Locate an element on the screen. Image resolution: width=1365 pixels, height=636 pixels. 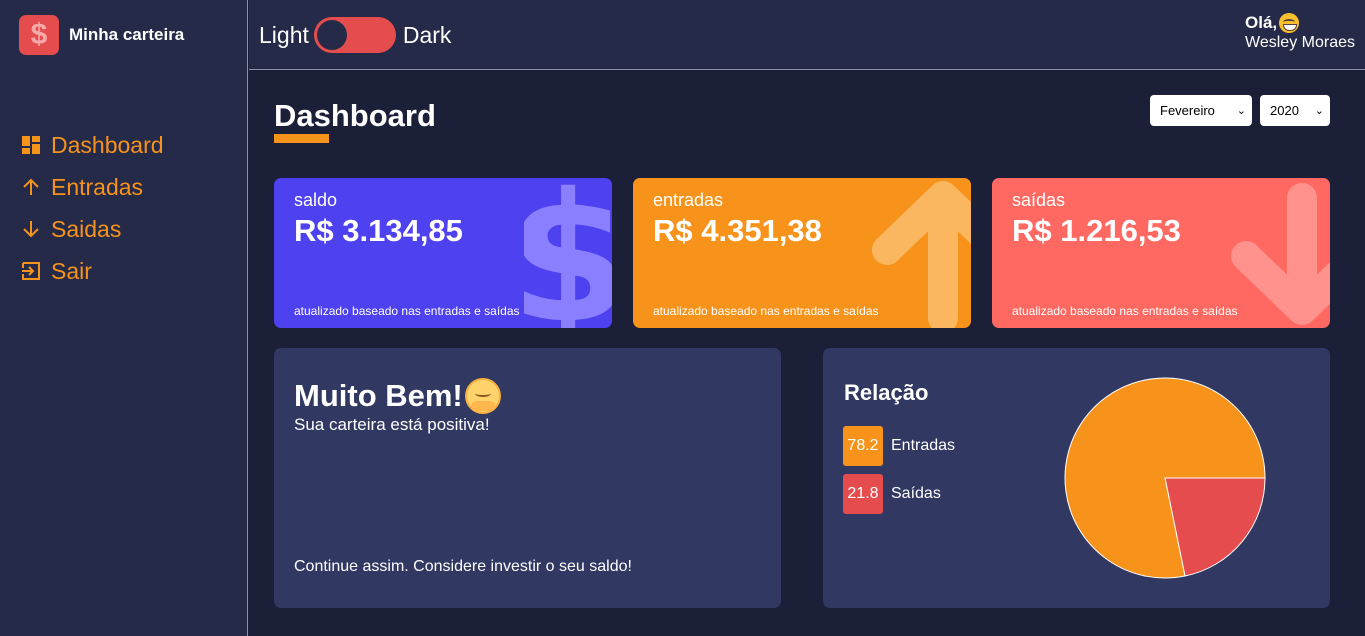
header: Light Dark Olá, Wesley Moraes is located at coordinates (807, 35).